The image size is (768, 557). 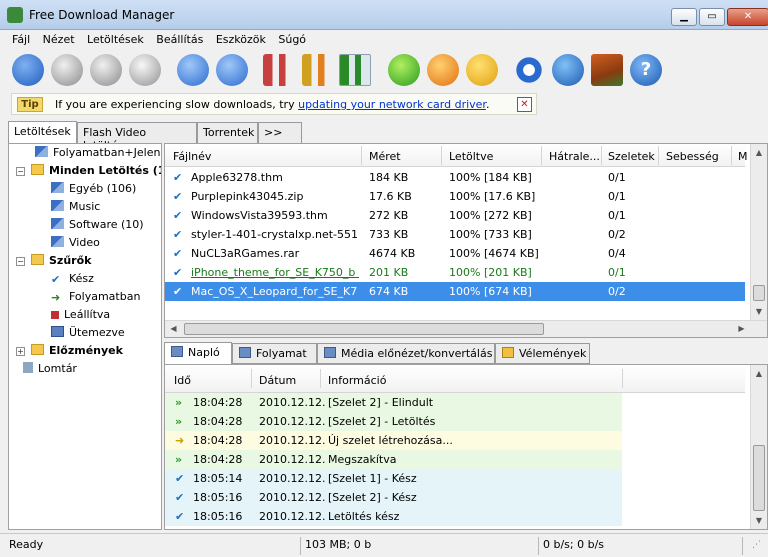 I want to click on skins-icon, so click(x=607, y=70).